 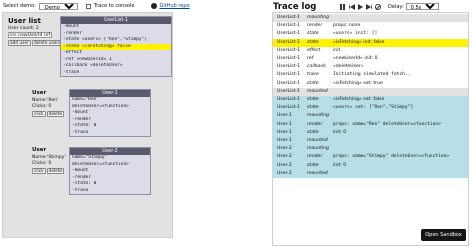 I want to click on user-1-click-button: click, so click(x=39, y=114).